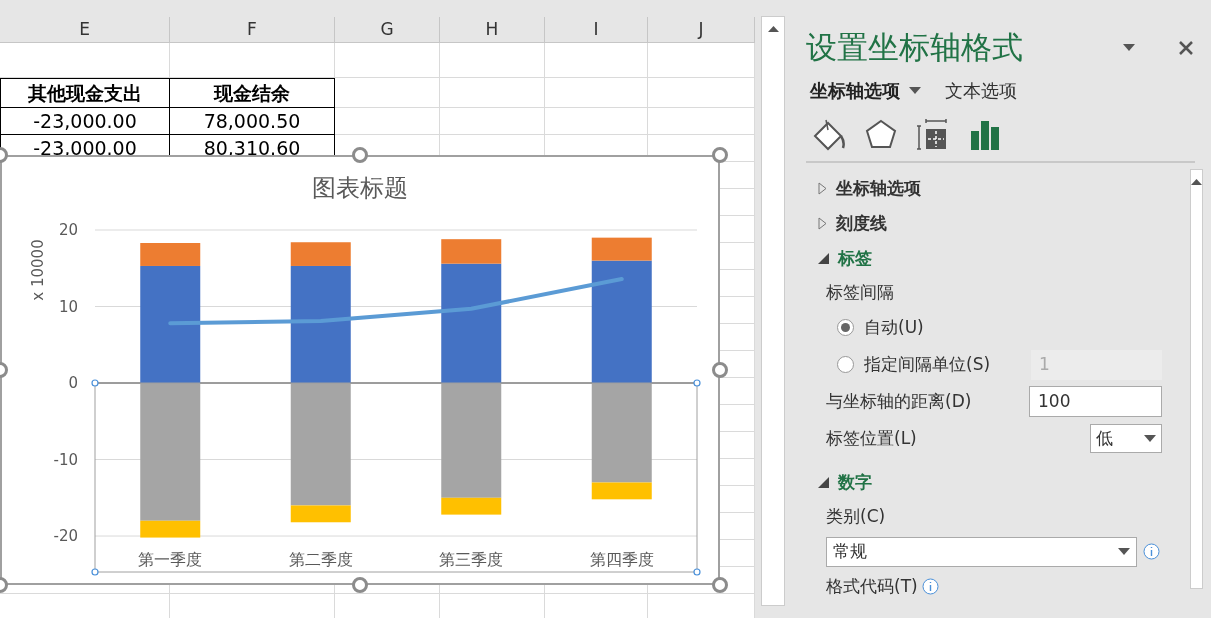  What do you see at coordinates (252, 29) in the screenshot?
I see `column-header: F` at bounding box center [252, 29].